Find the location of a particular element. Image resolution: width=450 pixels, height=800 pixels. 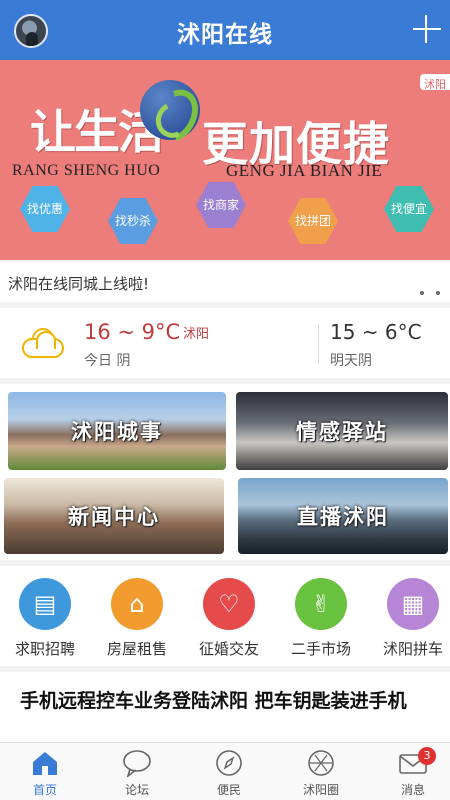

tab-forum: 论坛 is located at coordinates (137, 773).